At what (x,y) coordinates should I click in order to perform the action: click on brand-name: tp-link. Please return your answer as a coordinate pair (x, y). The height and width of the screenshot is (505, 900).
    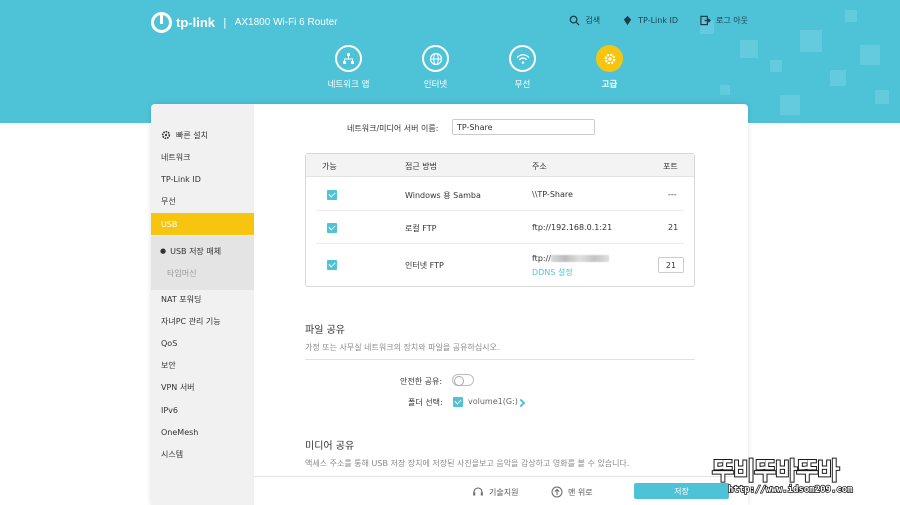
    Looking at the image, I should click on (195, 22).